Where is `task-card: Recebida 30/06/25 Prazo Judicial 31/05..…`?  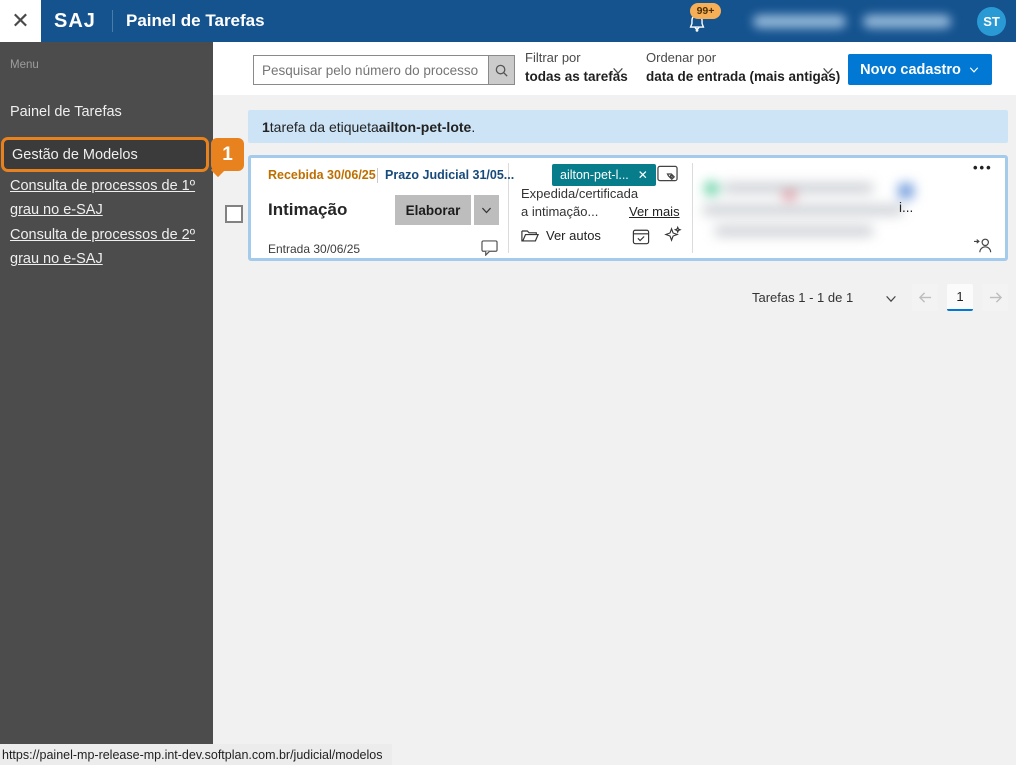
task-card: Recebida 30/06/25 Prazo Judicial 31/05..… is located at coordinates (628, 208).